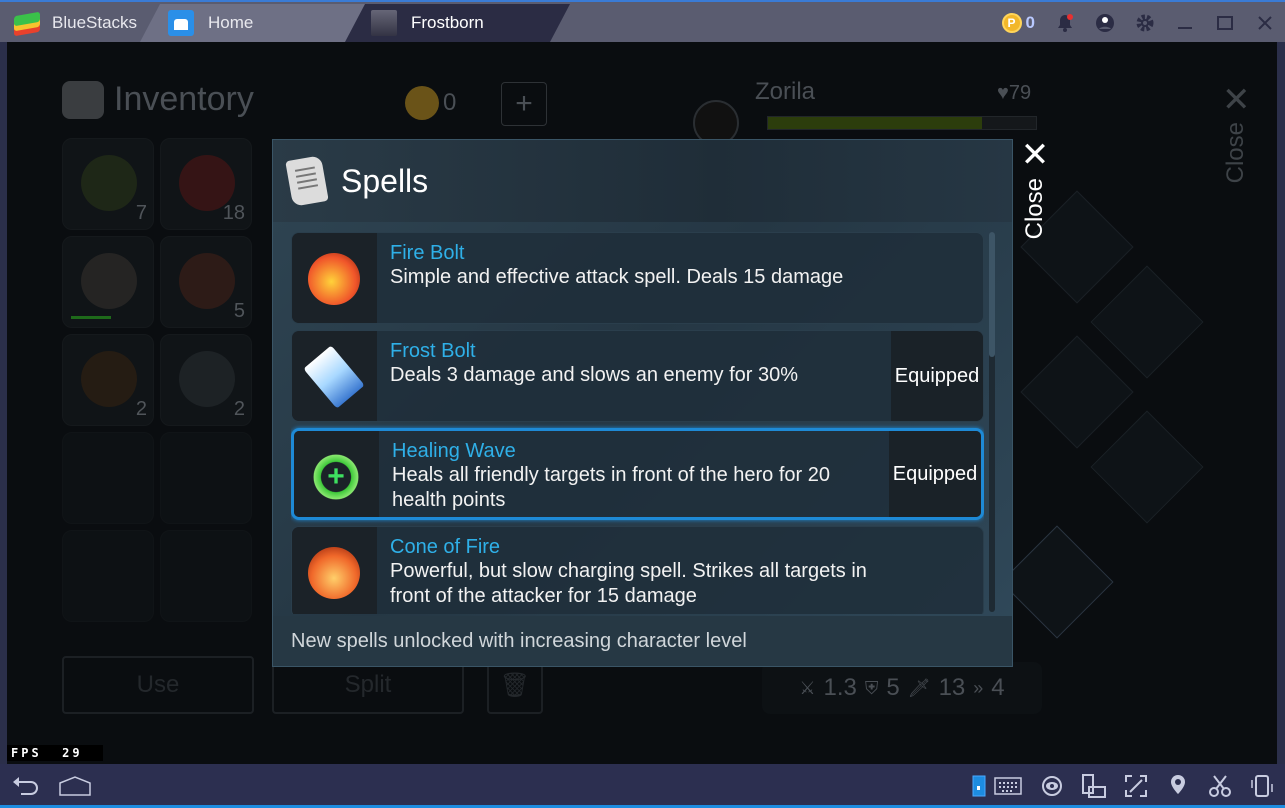  I want to click on hero-health-bar, so click(902, 123).